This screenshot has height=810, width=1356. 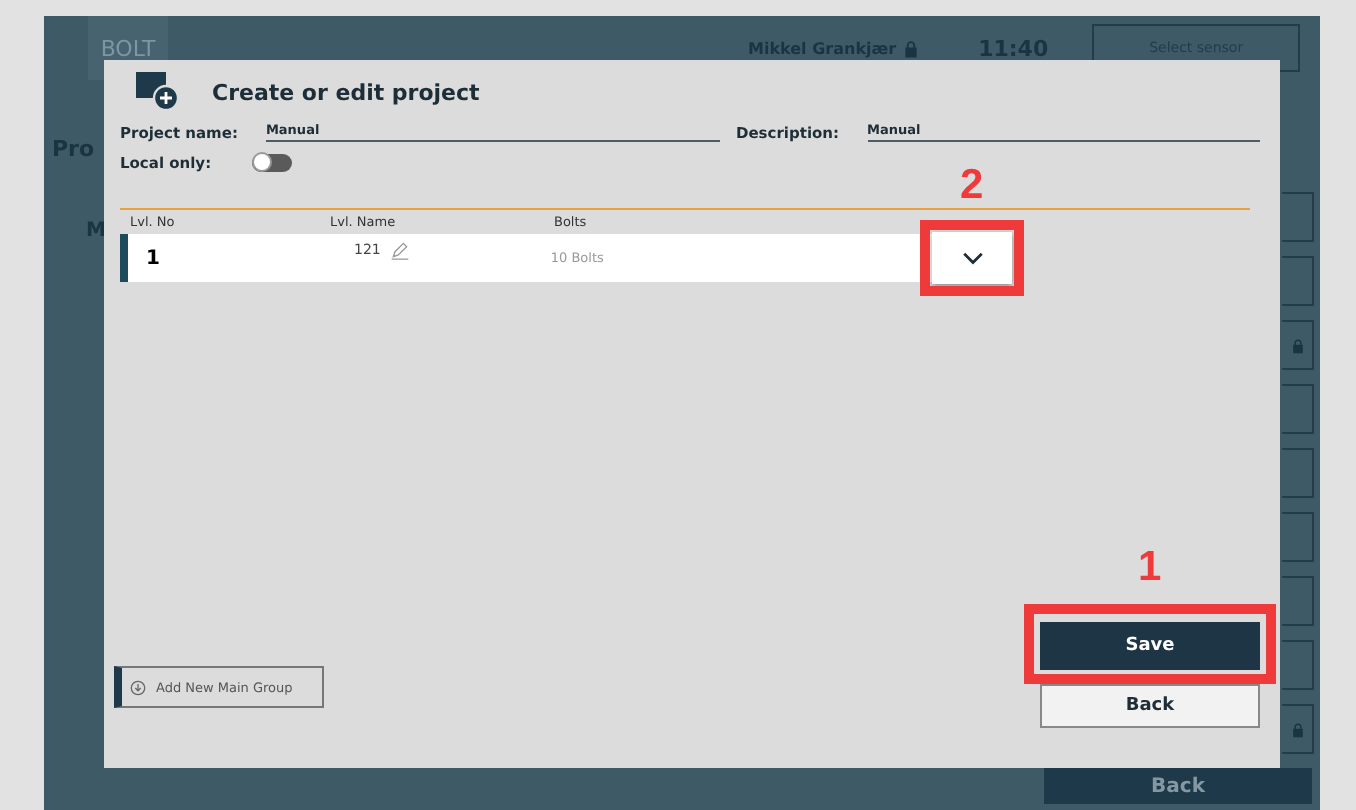 What do you see at coordinates (972, 185) in the screenshot?
I see `annotation-number: 2` at bounding box center [972, 185].